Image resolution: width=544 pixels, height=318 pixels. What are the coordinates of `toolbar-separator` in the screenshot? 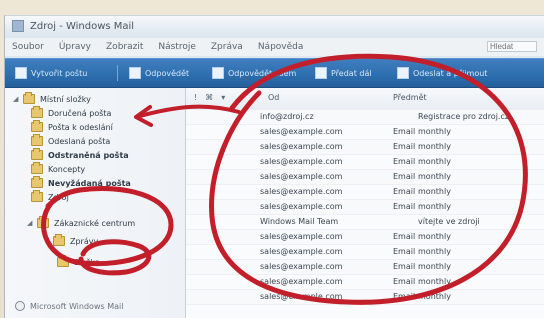 It's located at (117, 73).